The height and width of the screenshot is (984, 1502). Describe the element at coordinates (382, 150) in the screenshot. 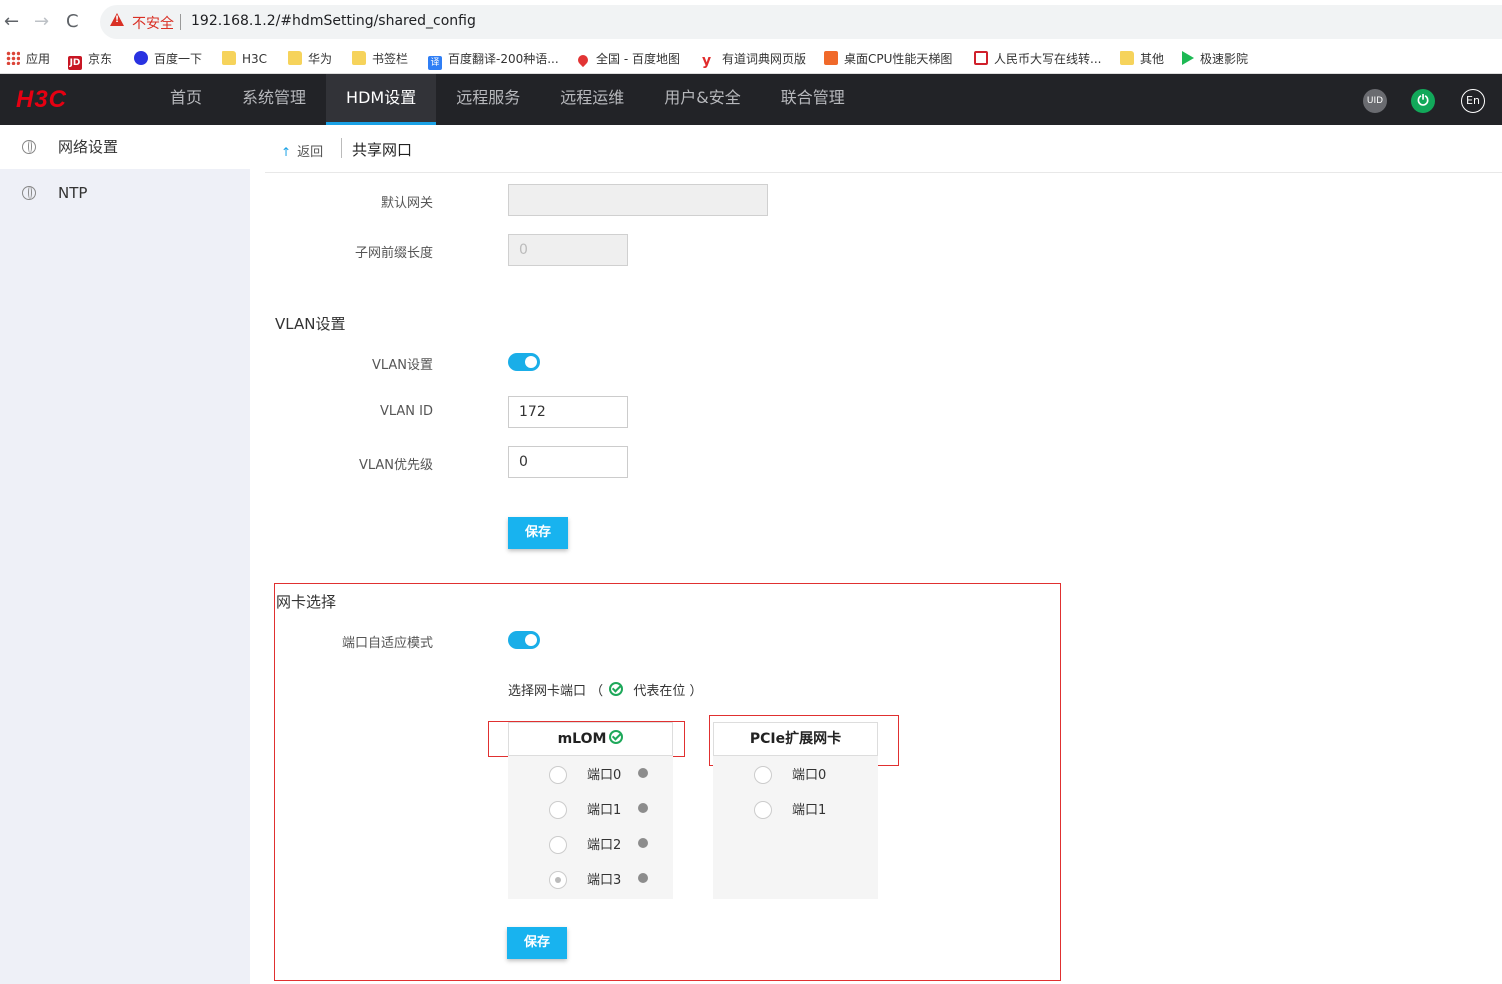

I see `page-title: 共享网口` at that location.